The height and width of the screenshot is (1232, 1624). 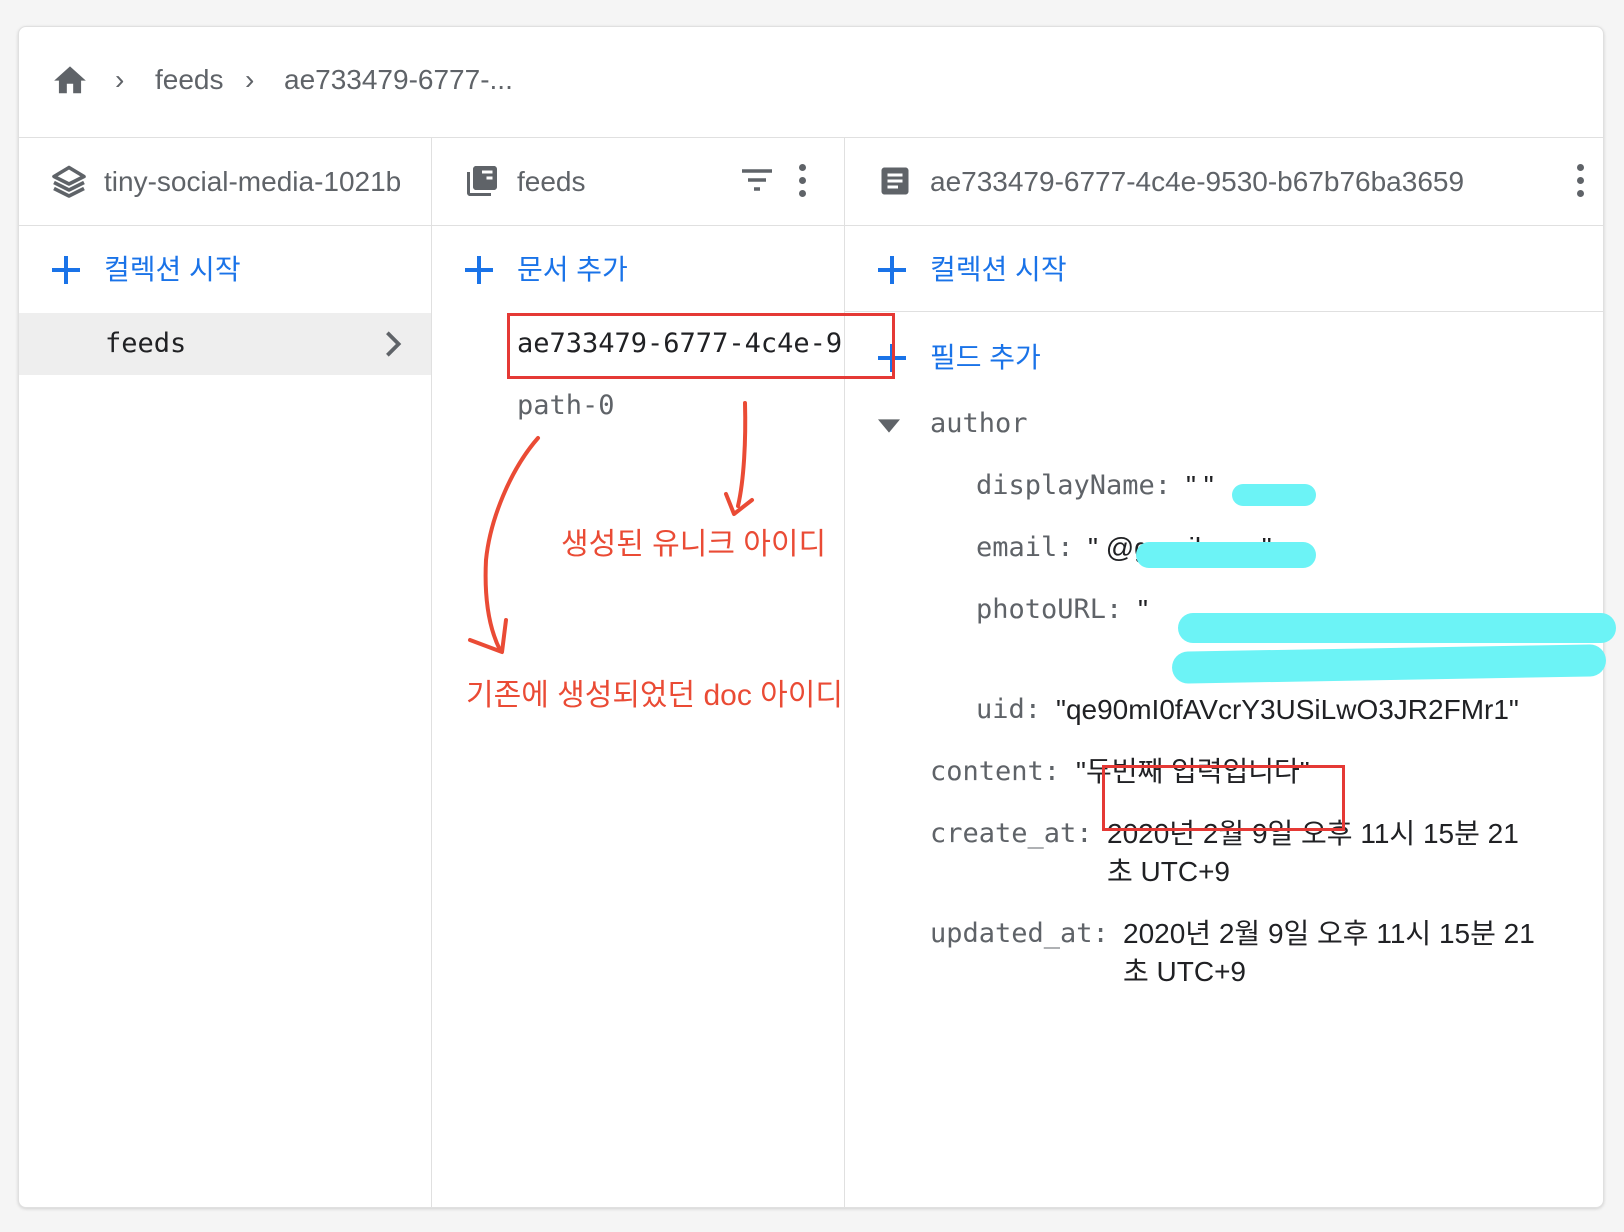 I want to click on annotation-unique-id: 생성된 유니크 아이디, so click(x=694, y=544).